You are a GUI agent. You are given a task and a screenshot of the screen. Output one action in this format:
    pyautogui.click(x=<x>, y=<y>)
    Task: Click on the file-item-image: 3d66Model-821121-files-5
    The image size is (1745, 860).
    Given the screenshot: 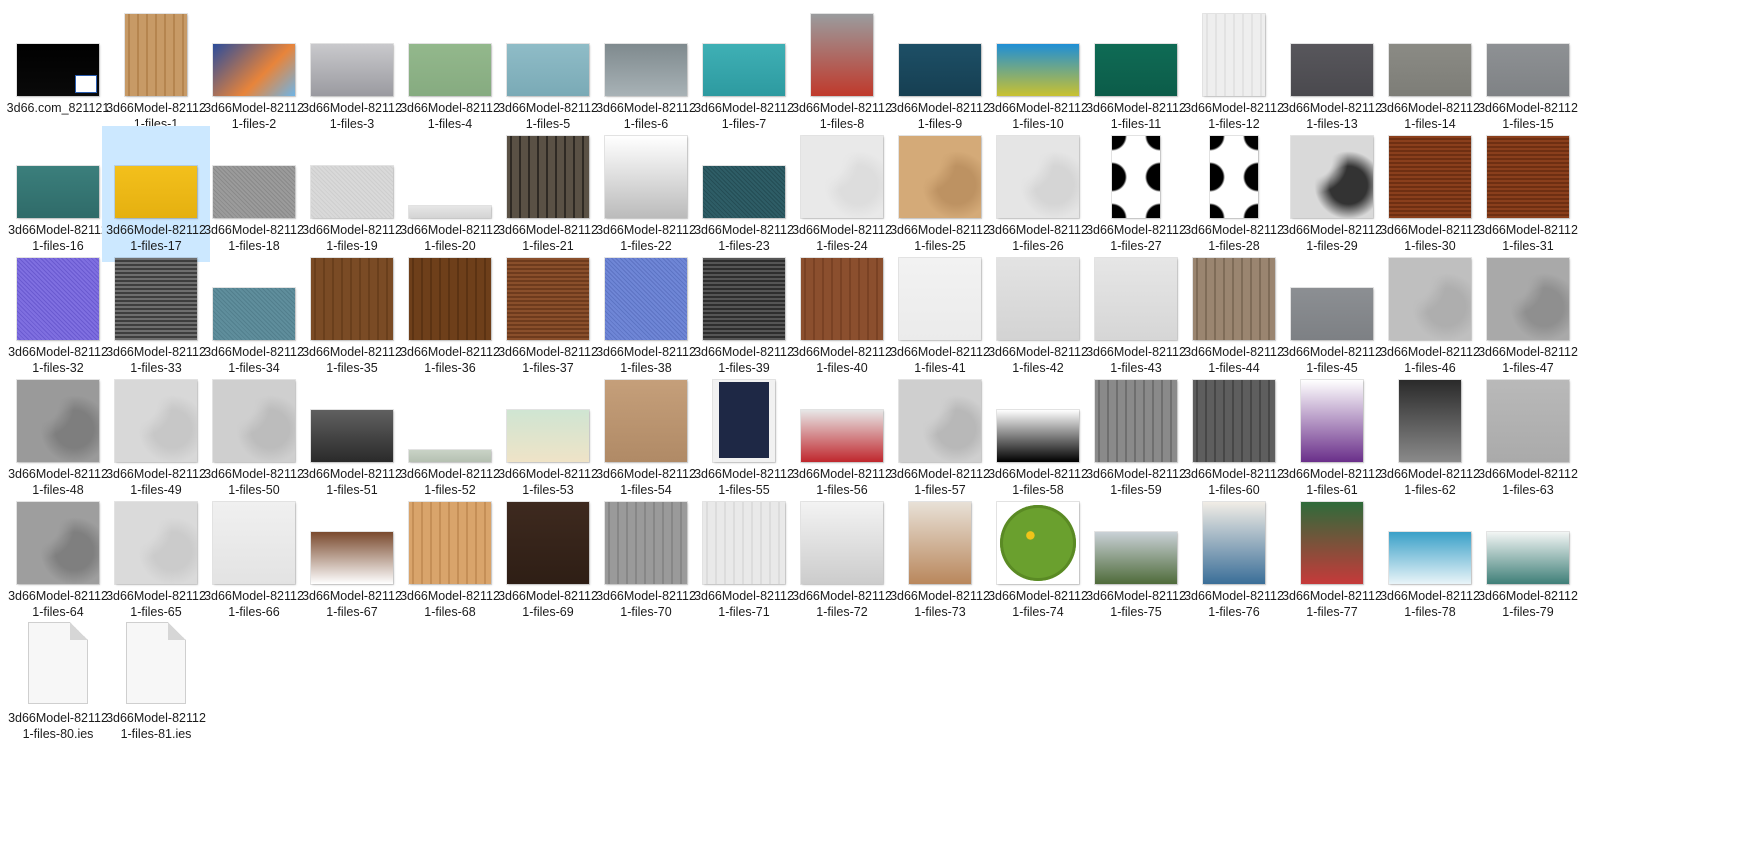 What is the action you would take?
    pyautogui.click(x=548, y=72)
    